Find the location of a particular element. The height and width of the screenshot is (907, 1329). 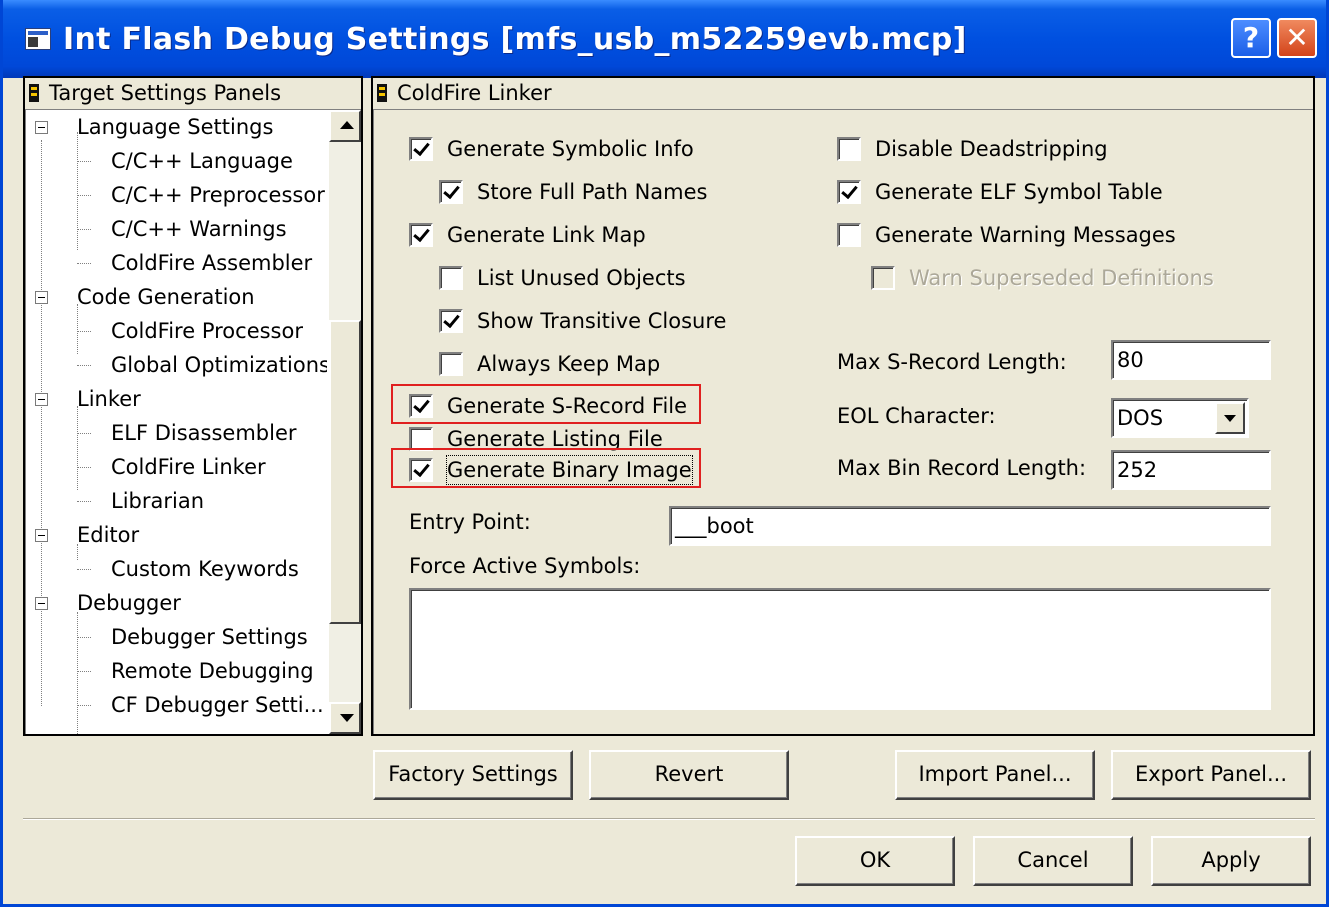

checkbox-label: Show Transitive Closure is located at coordinates (602, 321).